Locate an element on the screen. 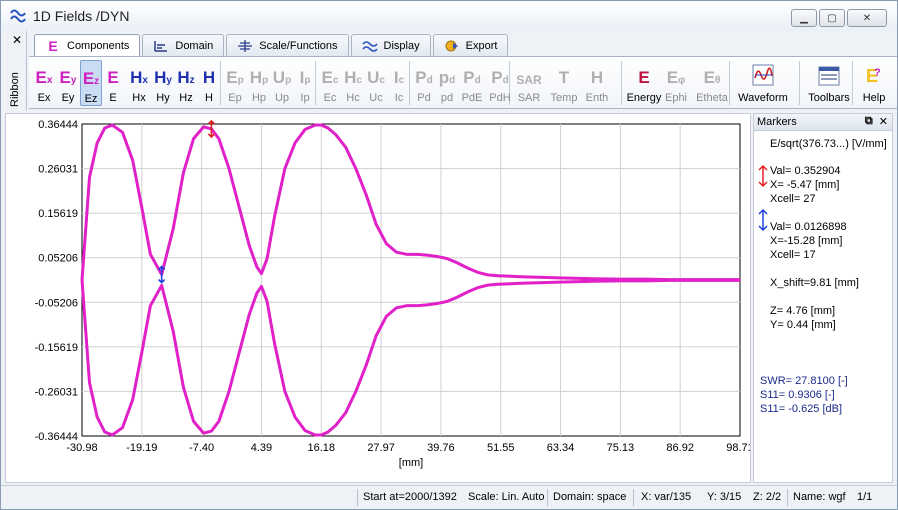 This screenshot has width=898, height=510. toolbar-button-pd: p d pd is located at coordinates (447, 83).